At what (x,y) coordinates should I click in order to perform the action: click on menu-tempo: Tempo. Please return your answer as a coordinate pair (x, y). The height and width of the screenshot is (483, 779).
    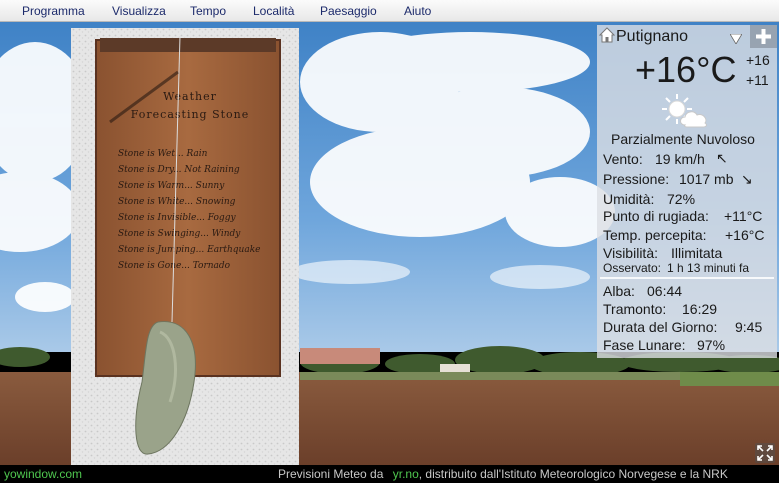
    Looking at the image, I should click on (208, 11).